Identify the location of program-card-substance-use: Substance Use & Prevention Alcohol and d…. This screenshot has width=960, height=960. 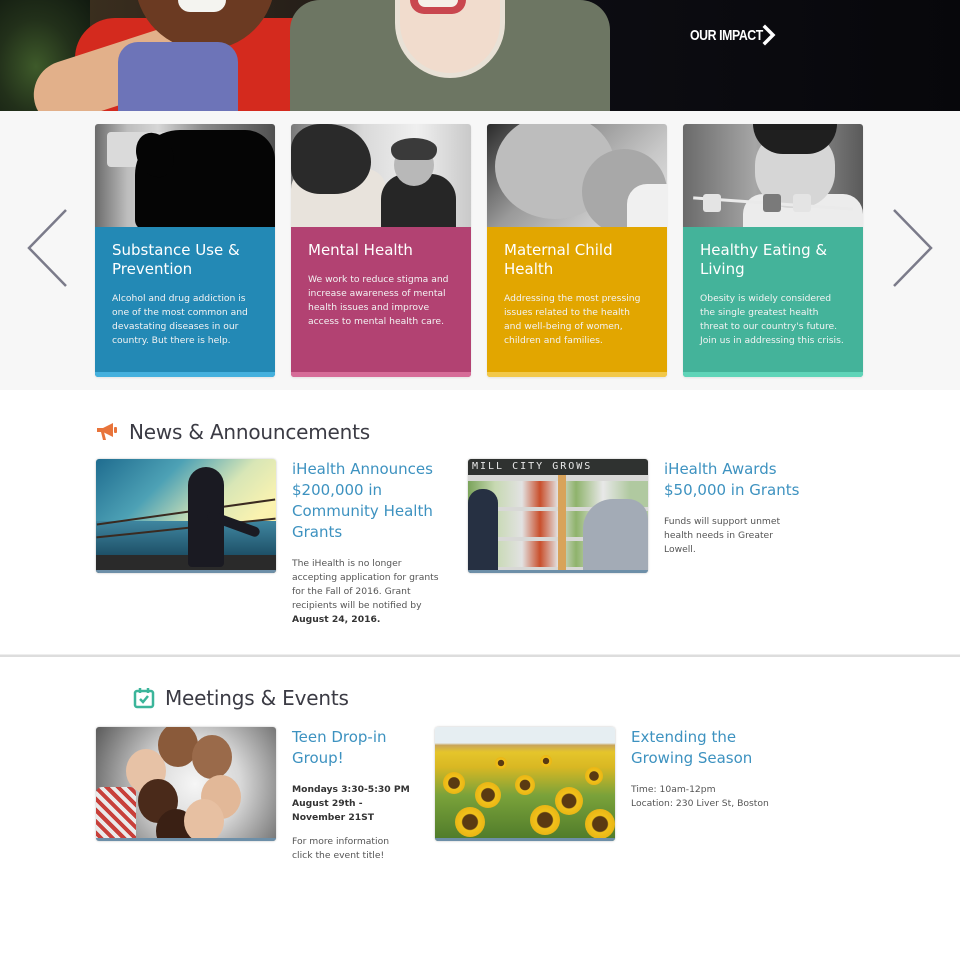
(185, 250).